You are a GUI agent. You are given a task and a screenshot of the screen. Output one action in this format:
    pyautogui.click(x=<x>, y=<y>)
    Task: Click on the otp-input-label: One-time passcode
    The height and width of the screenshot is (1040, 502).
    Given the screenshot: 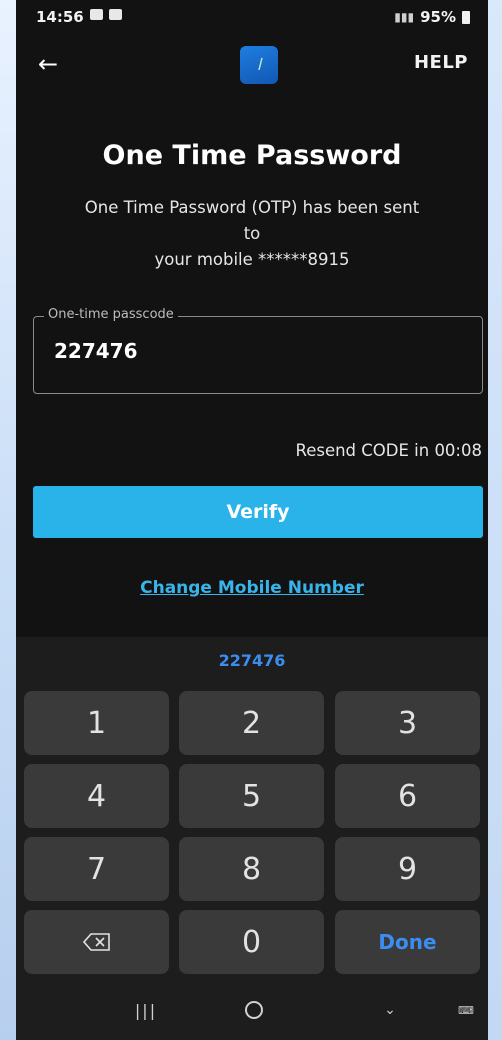 What is the action you would take?
    pyautogui.click(x=111, y=314)
    